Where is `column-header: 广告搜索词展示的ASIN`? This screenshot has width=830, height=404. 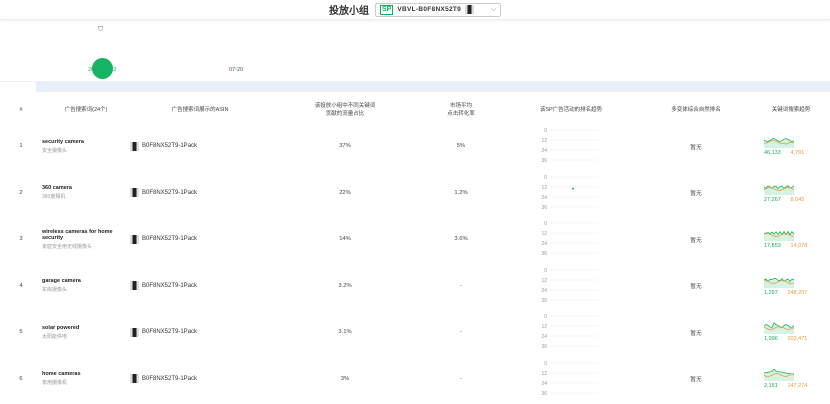 column-header: 广告搜索词展示的ASIN is located at coordinates (200, 110).